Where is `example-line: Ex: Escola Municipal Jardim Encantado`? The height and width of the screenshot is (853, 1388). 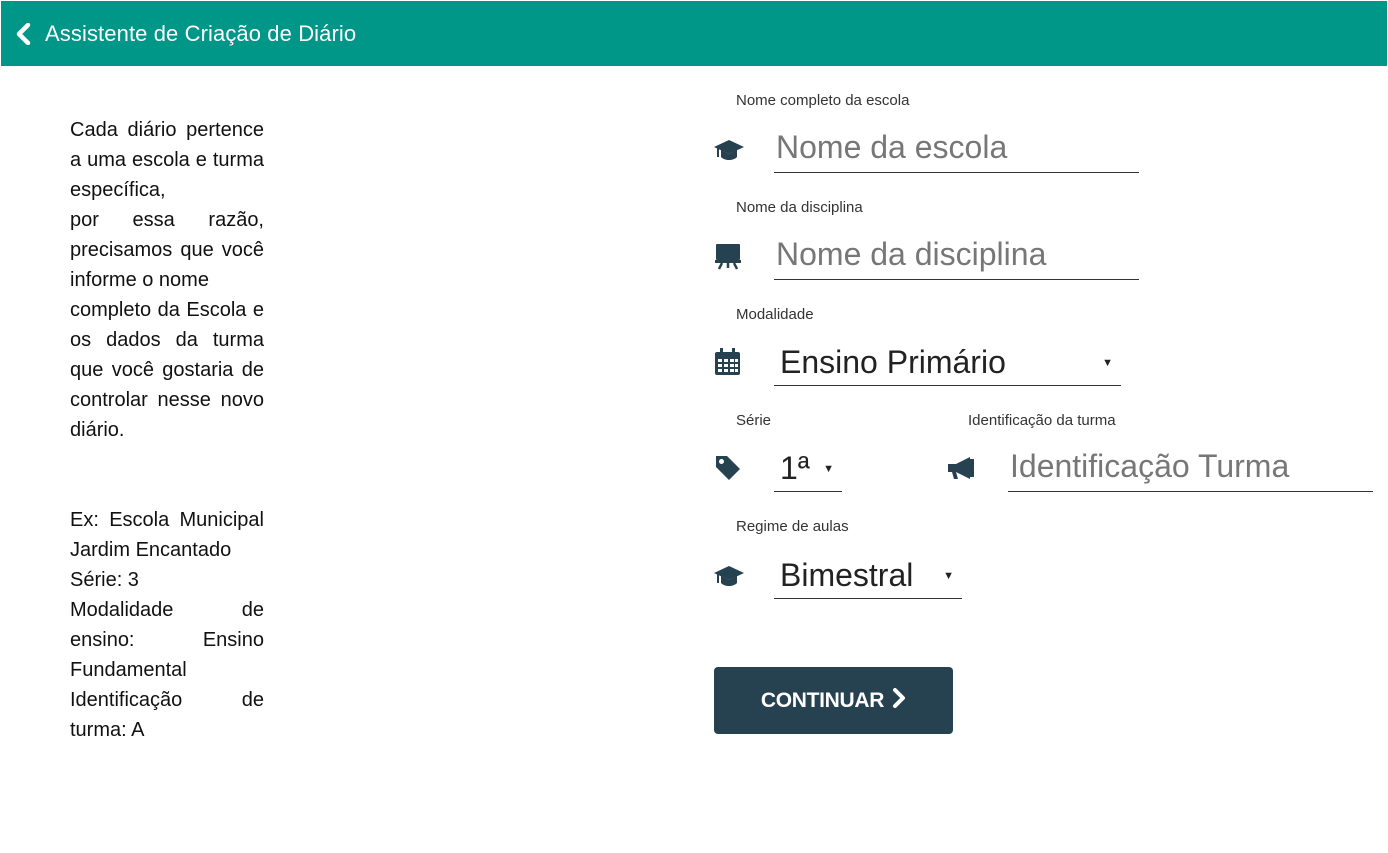
example-line: Ex: Escola Municipal Jardim Encantado is located at coordinates (167, 535).